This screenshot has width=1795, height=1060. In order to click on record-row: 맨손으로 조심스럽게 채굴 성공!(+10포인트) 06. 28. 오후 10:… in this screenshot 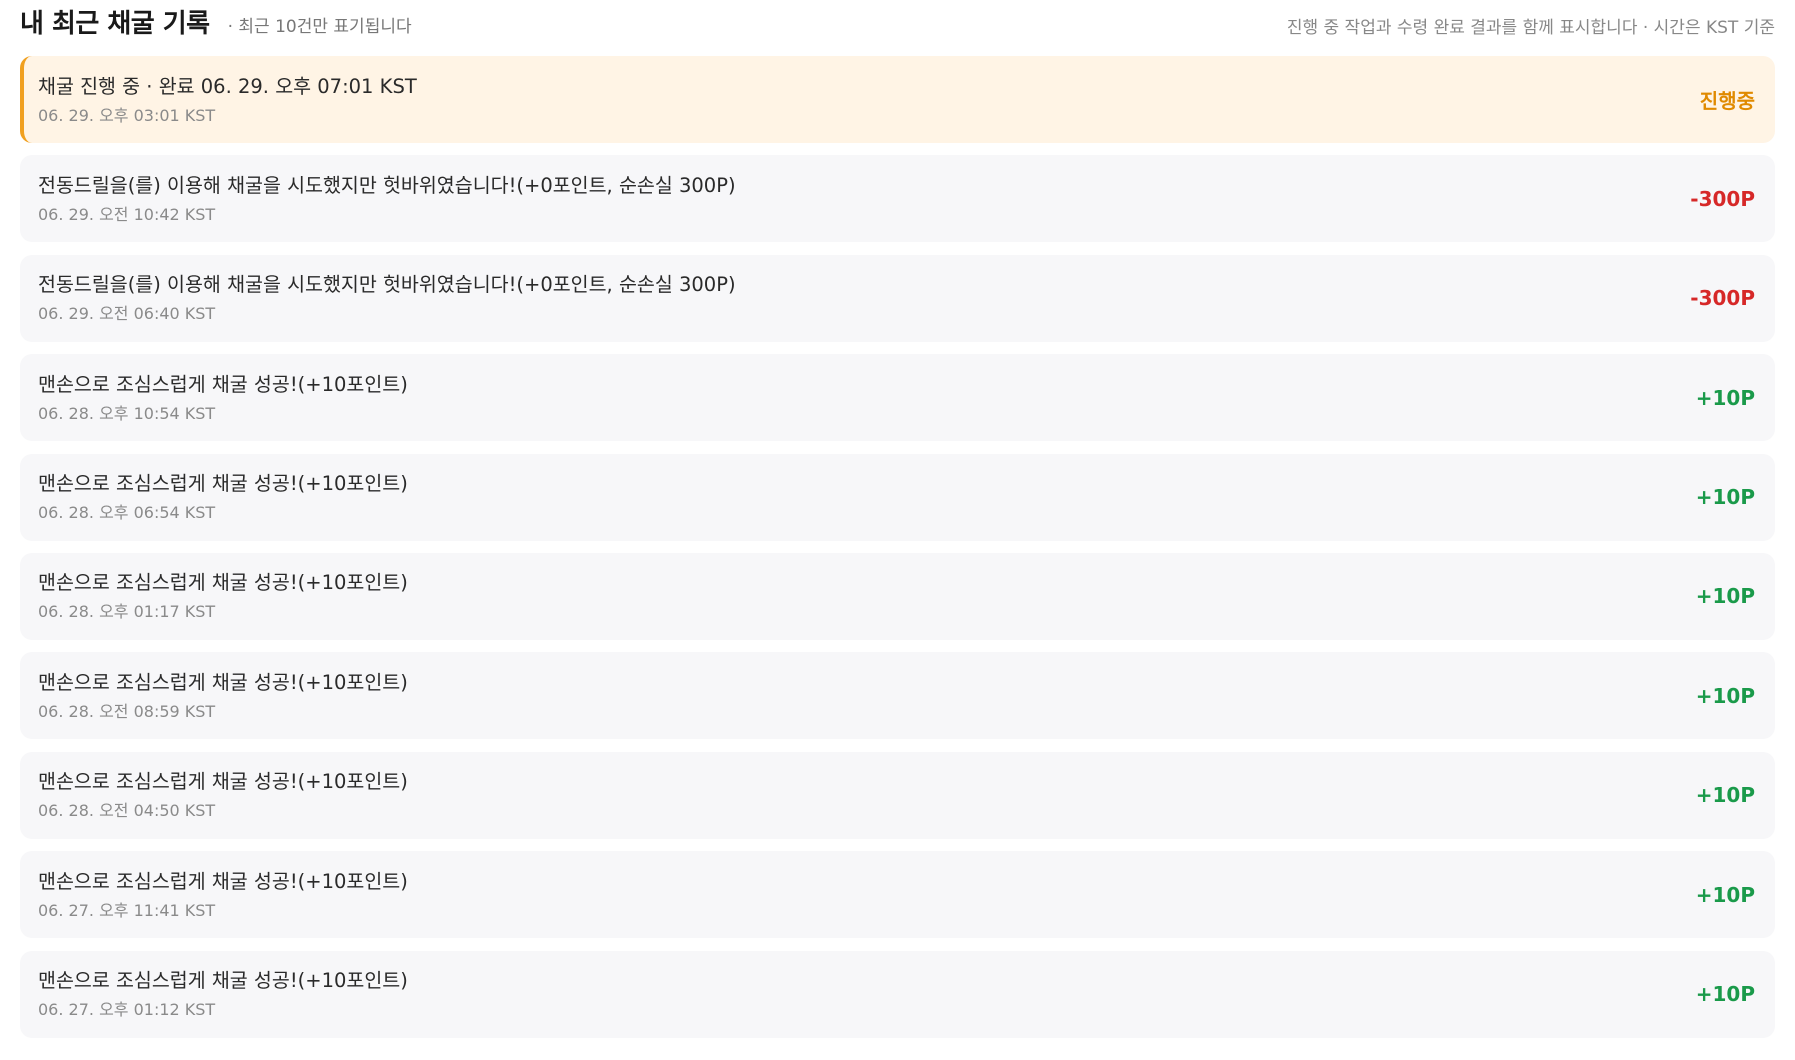, I will do `click(897, 398)`.